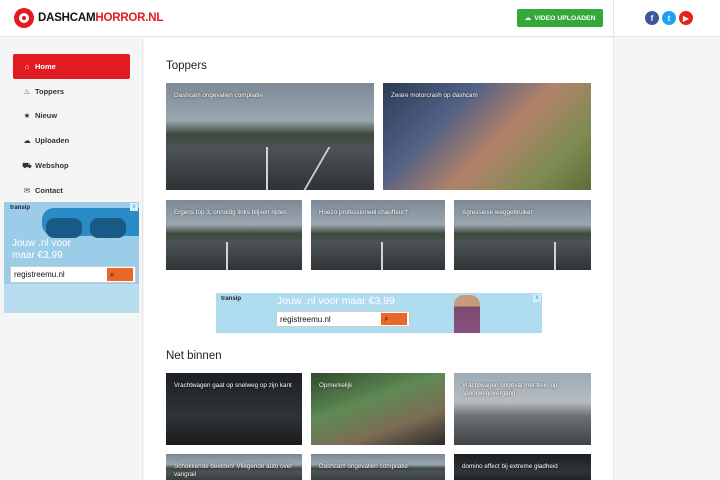 Image resolution: width=720 pixels, height=480 pixels. I want to click on sidebar-item-home: ⌂ Home, so click(71, 66).